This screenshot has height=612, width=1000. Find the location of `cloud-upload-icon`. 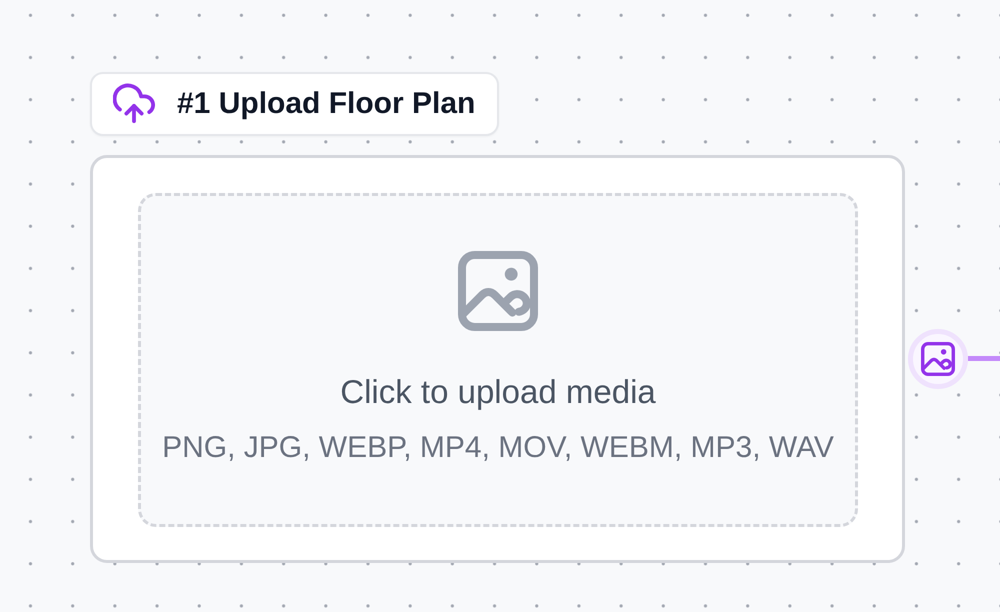

cloud-upload-icon is located at coordinates (134, 104).